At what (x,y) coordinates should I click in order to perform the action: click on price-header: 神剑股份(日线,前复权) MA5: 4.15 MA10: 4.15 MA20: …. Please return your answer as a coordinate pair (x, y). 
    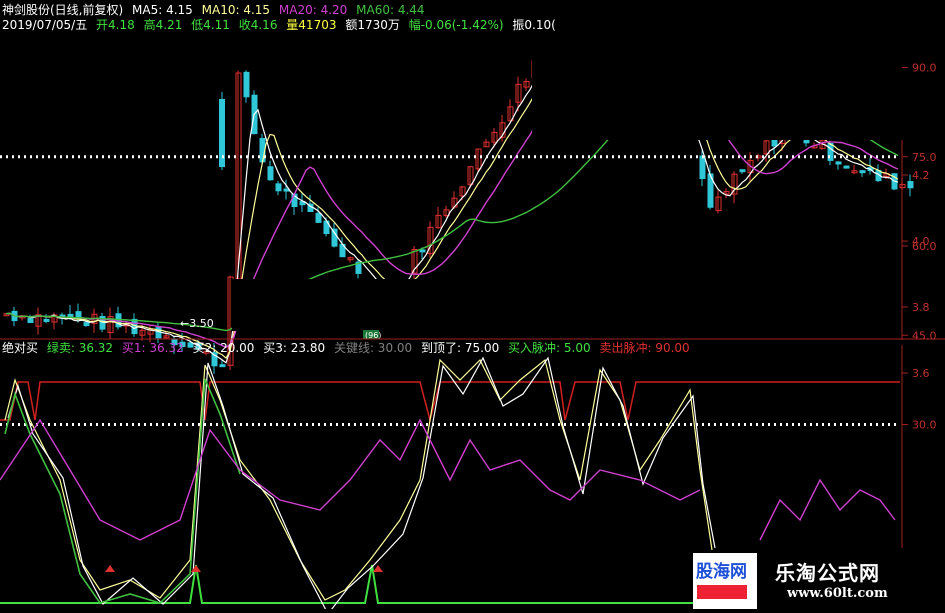
    Looking at the image, I should click on (216, 10).